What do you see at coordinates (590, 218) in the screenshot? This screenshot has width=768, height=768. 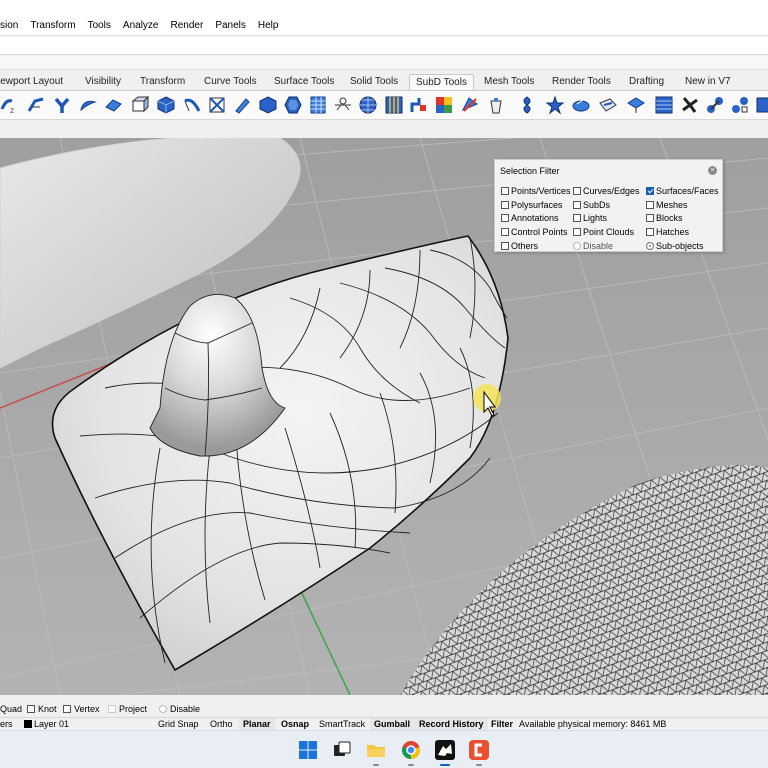 I see `filter-lights: Lights` at bounding box center [590, 218].